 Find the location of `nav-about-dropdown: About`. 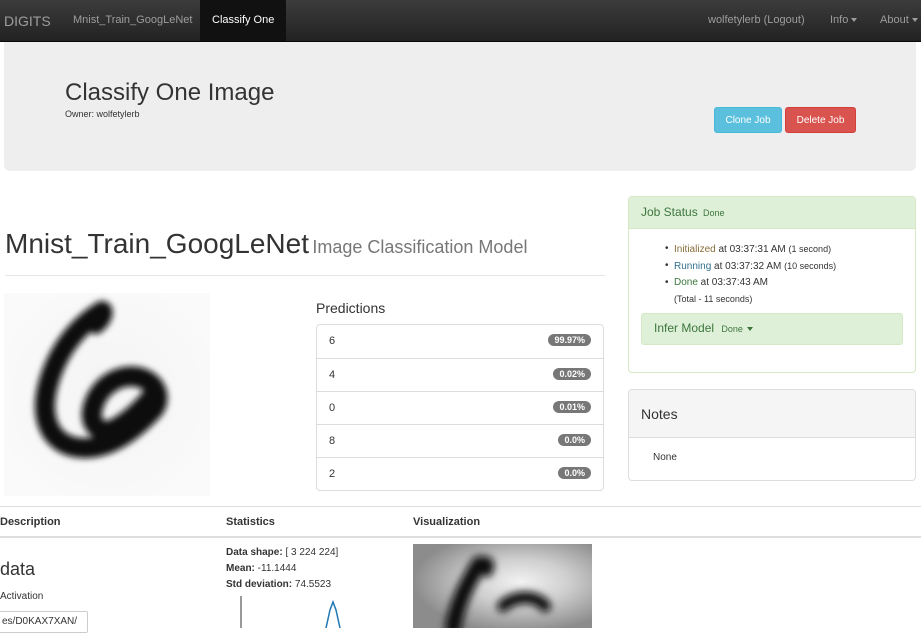

nav-about-dropdown: About is located at coordinates (899, 20).